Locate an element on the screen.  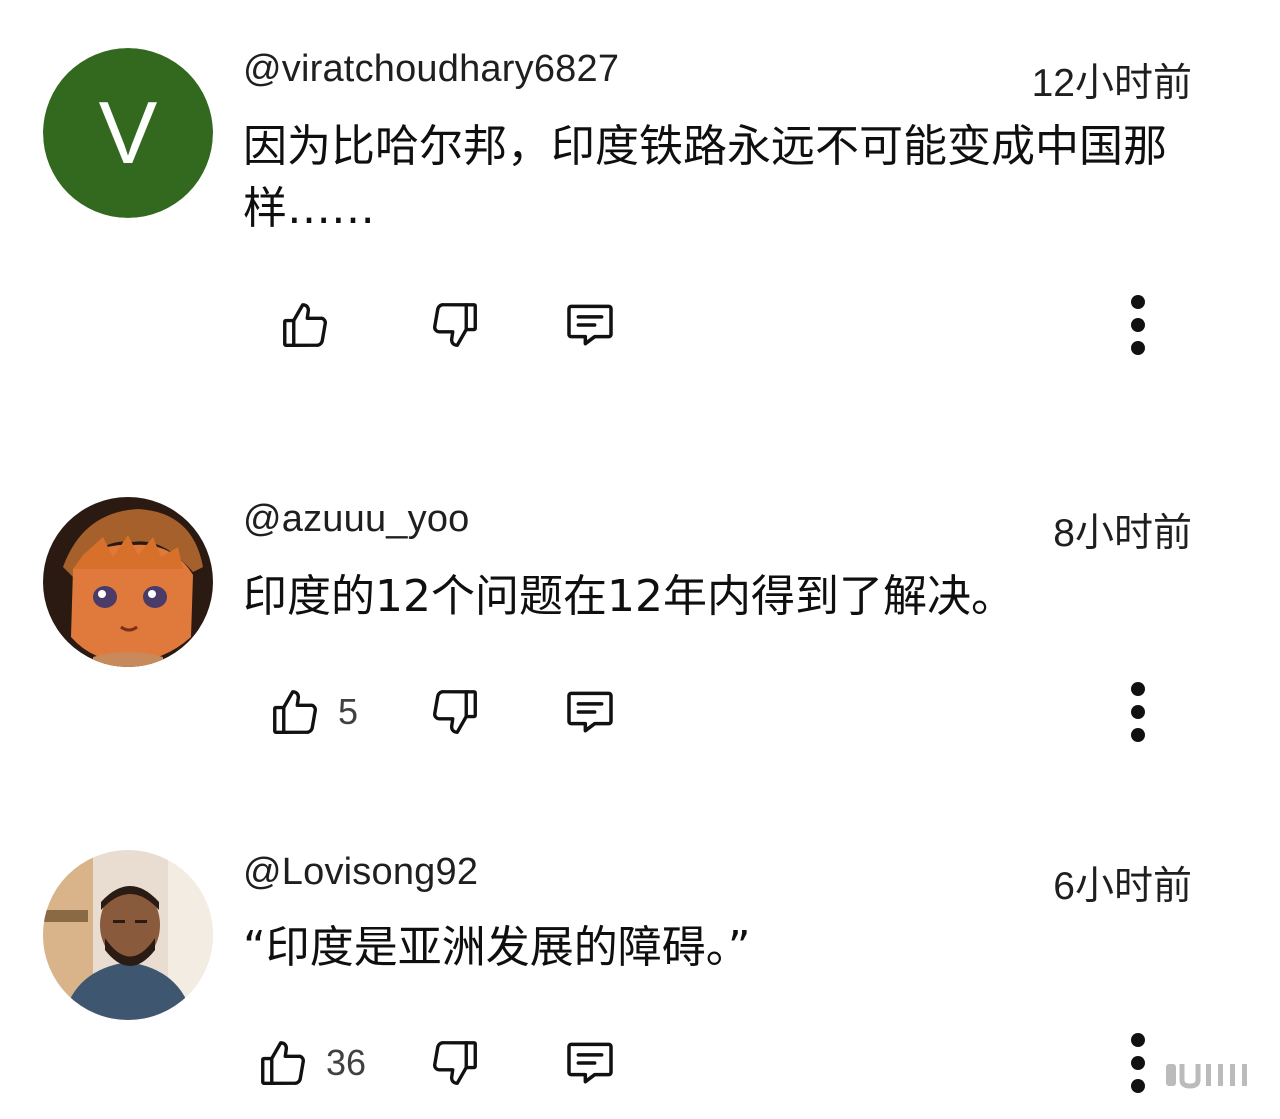
comment-author: @azuuu_yoo is located at coordinates (356, 519).